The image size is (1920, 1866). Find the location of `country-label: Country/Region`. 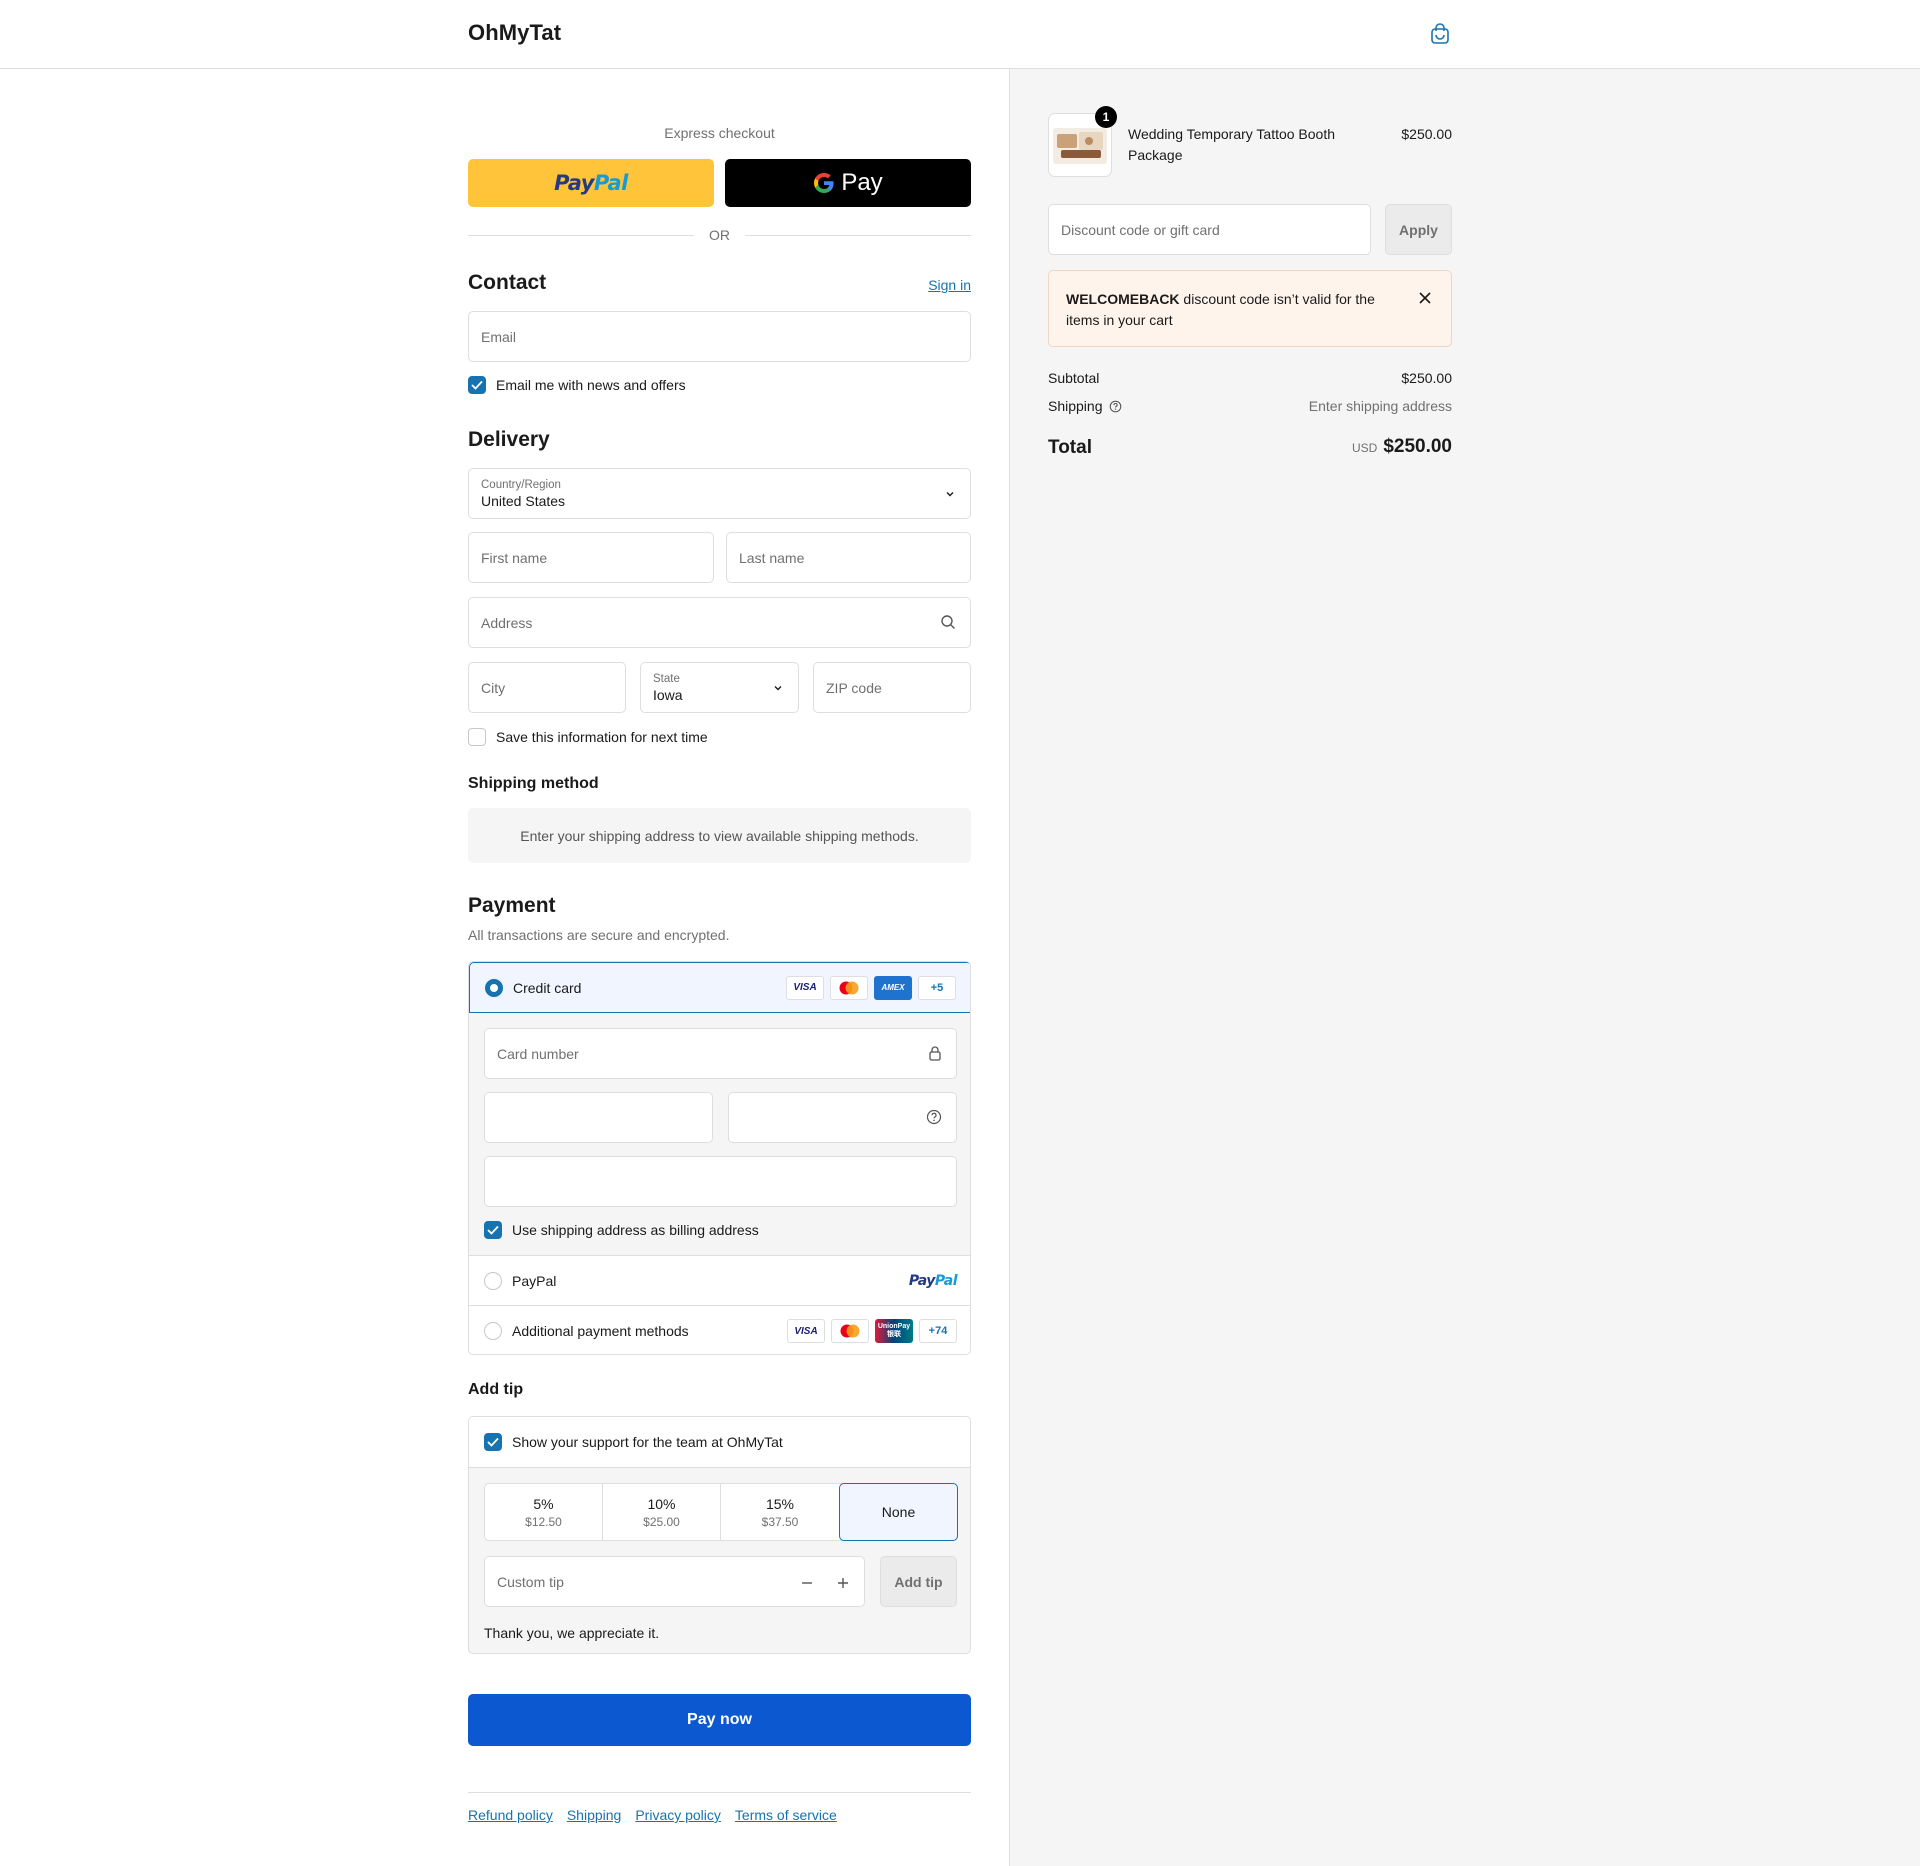

country-label: Country/Region is located at coordinates (521, 484).